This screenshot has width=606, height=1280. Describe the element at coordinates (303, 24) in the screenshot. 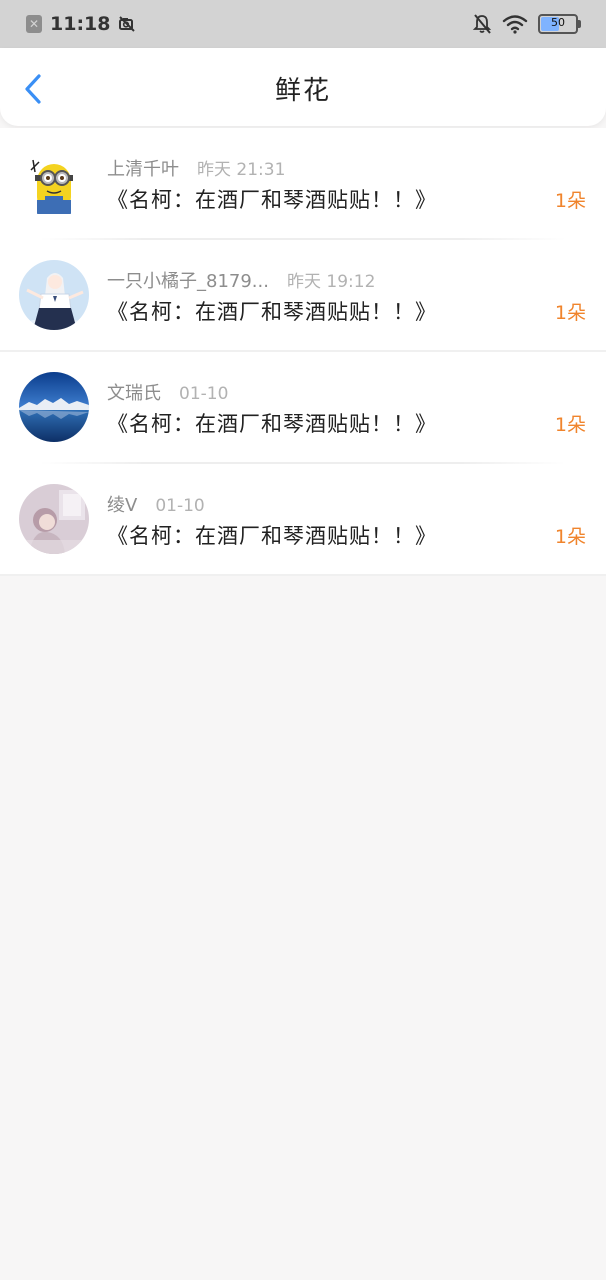

I see `status-bar: ✕ 11:18 50` at that location.